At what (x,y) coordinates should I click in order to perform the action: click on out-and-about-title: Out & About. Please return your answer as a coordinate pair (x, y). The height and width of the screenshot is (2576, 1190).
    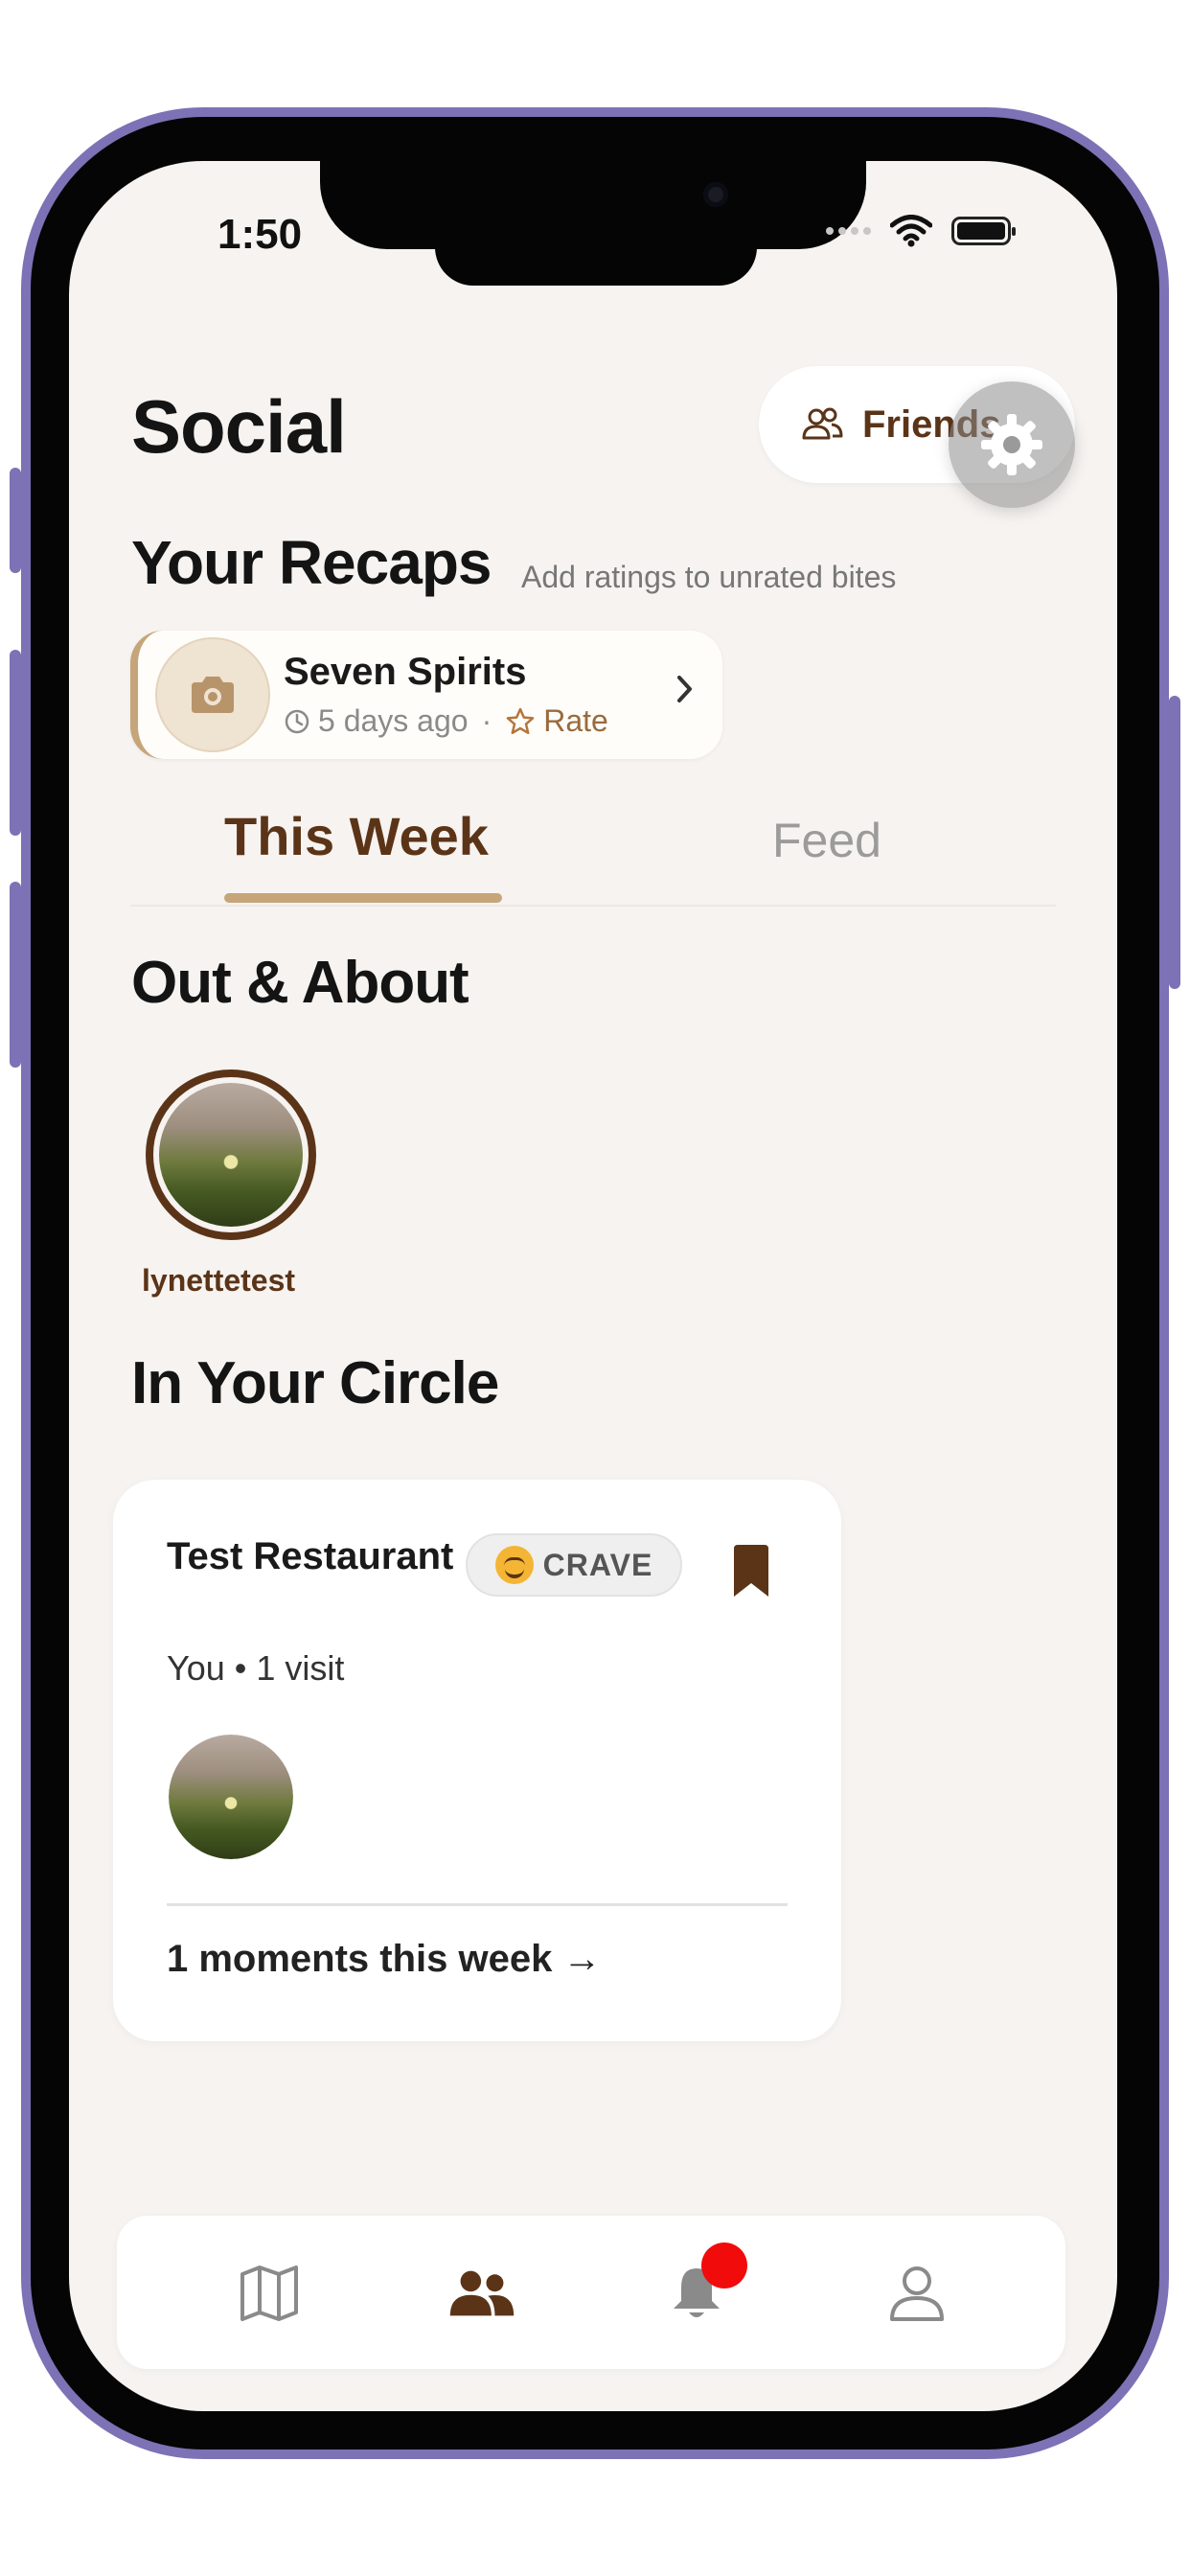
    Looking at the image, I should click on (300, 983).